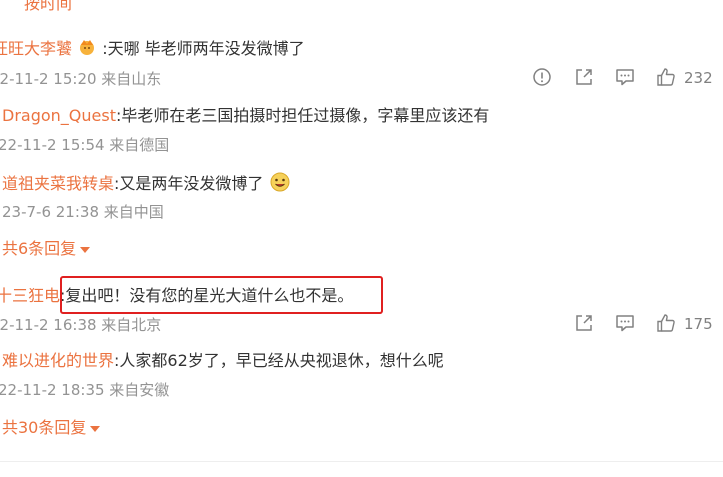 The width and height of the screenshot is (723, 477). Describe the element at coordinates (302, 115) in the screenshot. I see `comment-2-text: :毕老师在老三国拍摄时担任过摄像，字幕里应该还有` at that location.